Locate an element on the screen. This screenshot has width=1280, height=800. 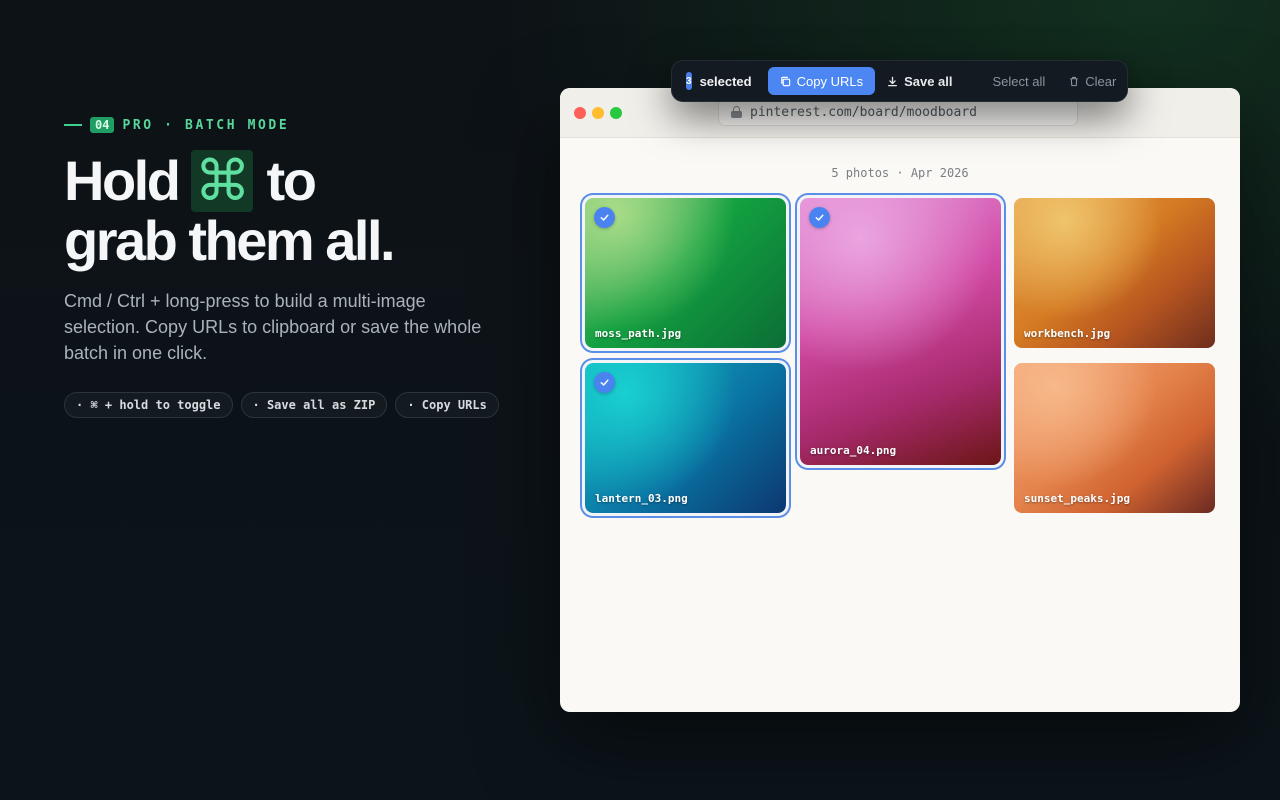
lock-icon is located at coordinates (736, 112).